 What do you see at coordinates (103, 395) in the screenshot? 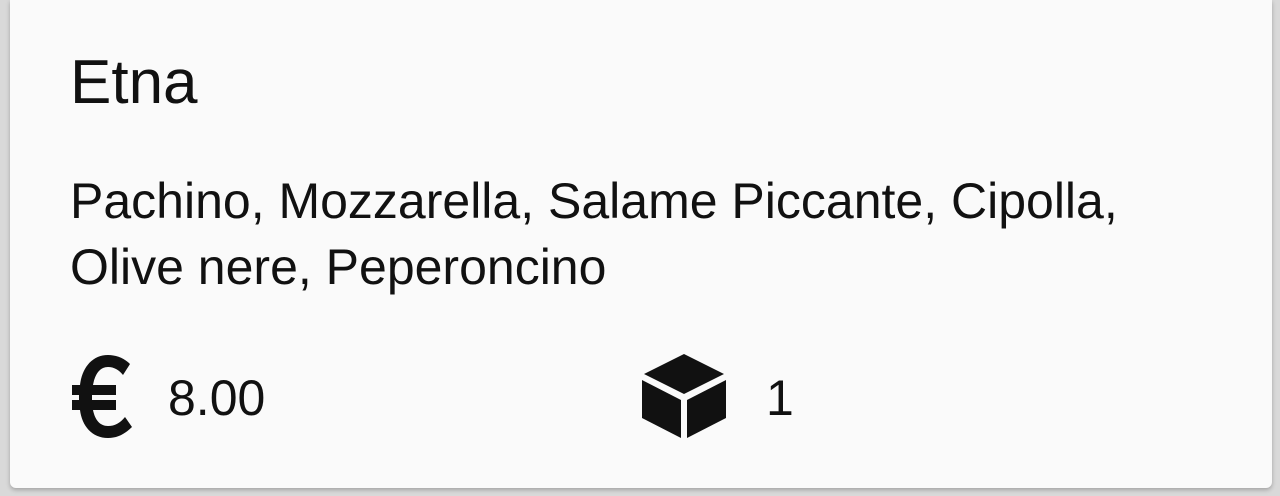
I see `euro-icon` at bounding box center [103, 395].